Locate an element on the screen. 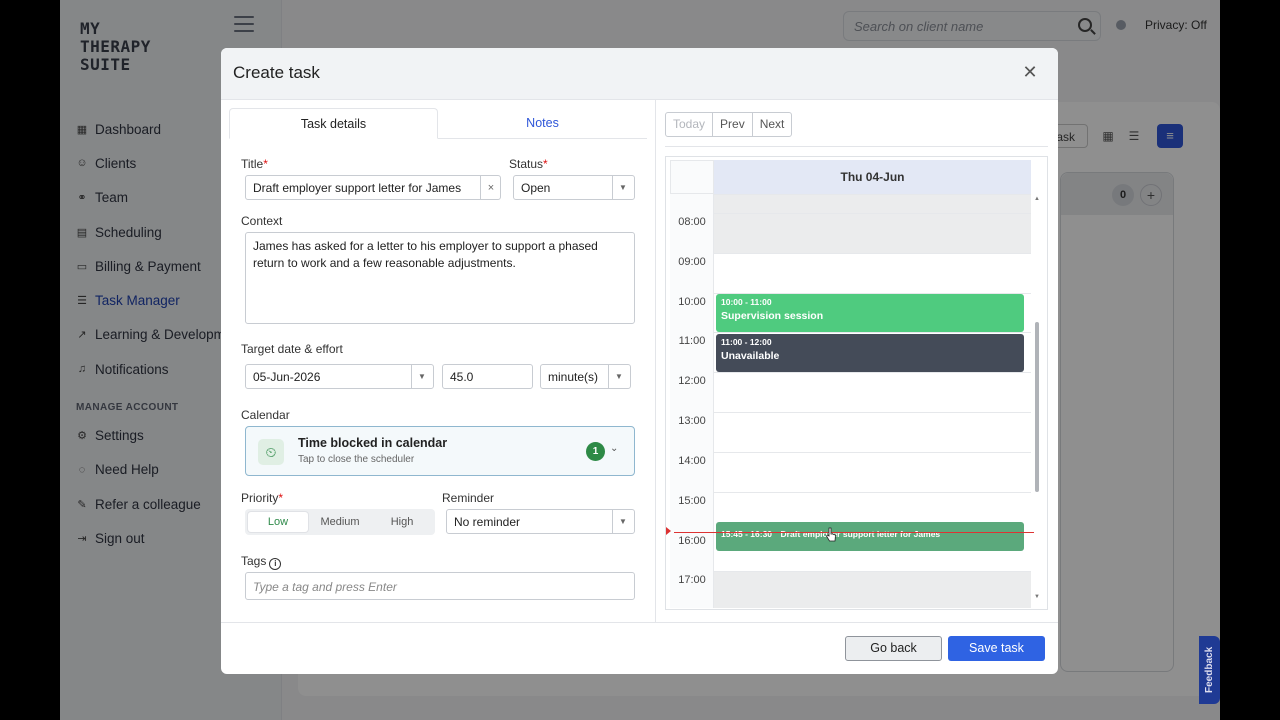 The width and height of the screenshot is (1280, 720). context-label: Context is located at coordinates (262, 221).